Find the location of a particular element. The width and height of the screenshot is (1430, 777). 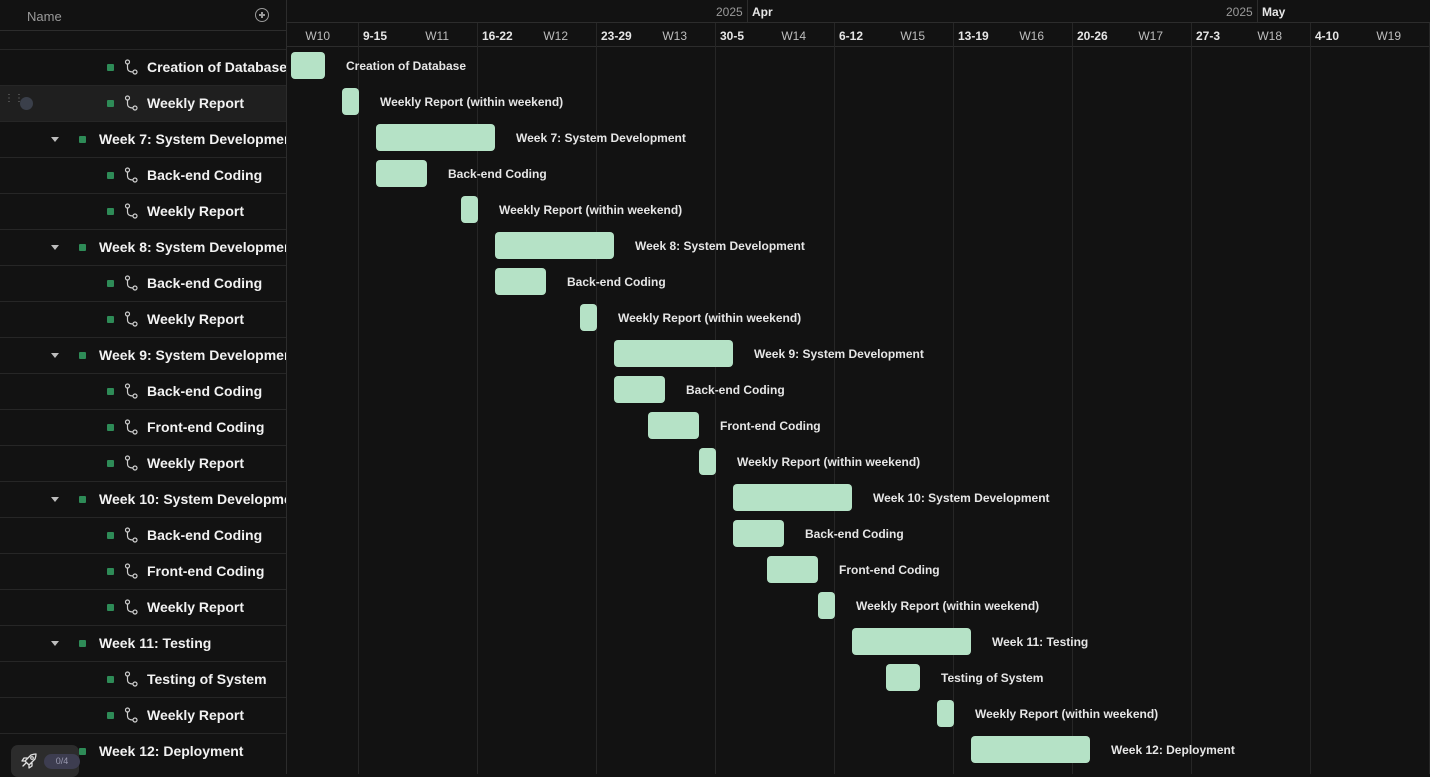

plus-circle-icon is located at coordinates (262, 15).